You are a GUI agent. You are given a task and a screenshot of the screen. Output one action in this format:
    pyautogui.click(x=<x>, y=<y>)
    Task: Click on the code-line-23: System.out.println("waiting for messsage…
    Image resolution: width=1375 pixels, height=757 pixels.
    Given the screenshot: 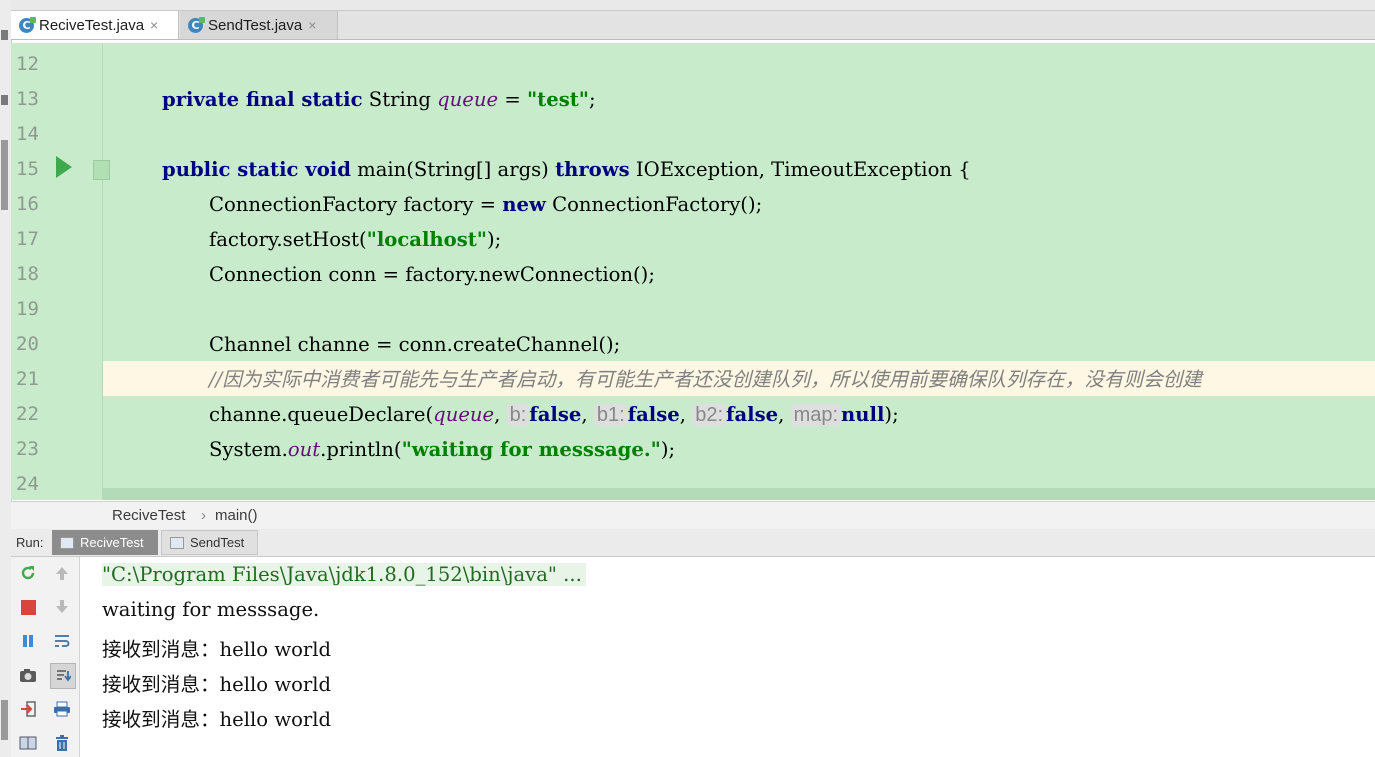 What is the action you would take?
    pyautogui.click(x=442, y=449)
    